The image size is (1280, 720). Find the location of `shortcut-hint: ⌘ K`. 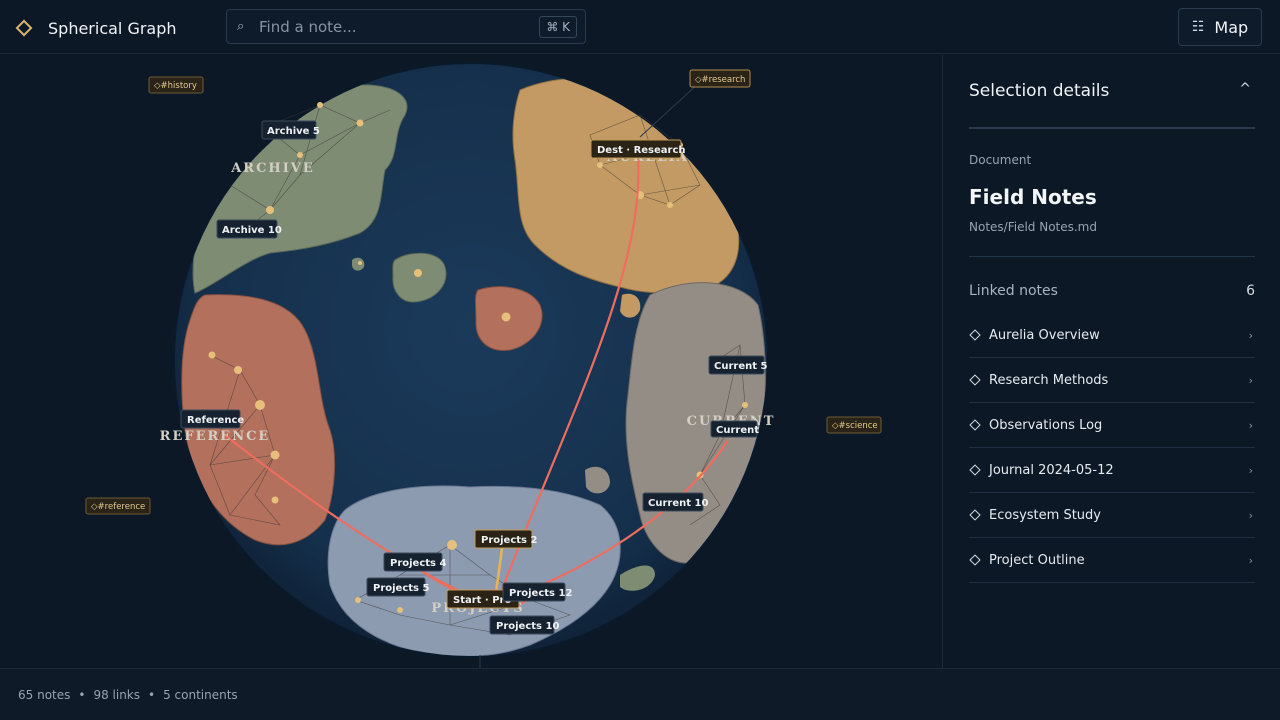

shortcut-hint: ⌘ K is located at coordinates (558, 26).